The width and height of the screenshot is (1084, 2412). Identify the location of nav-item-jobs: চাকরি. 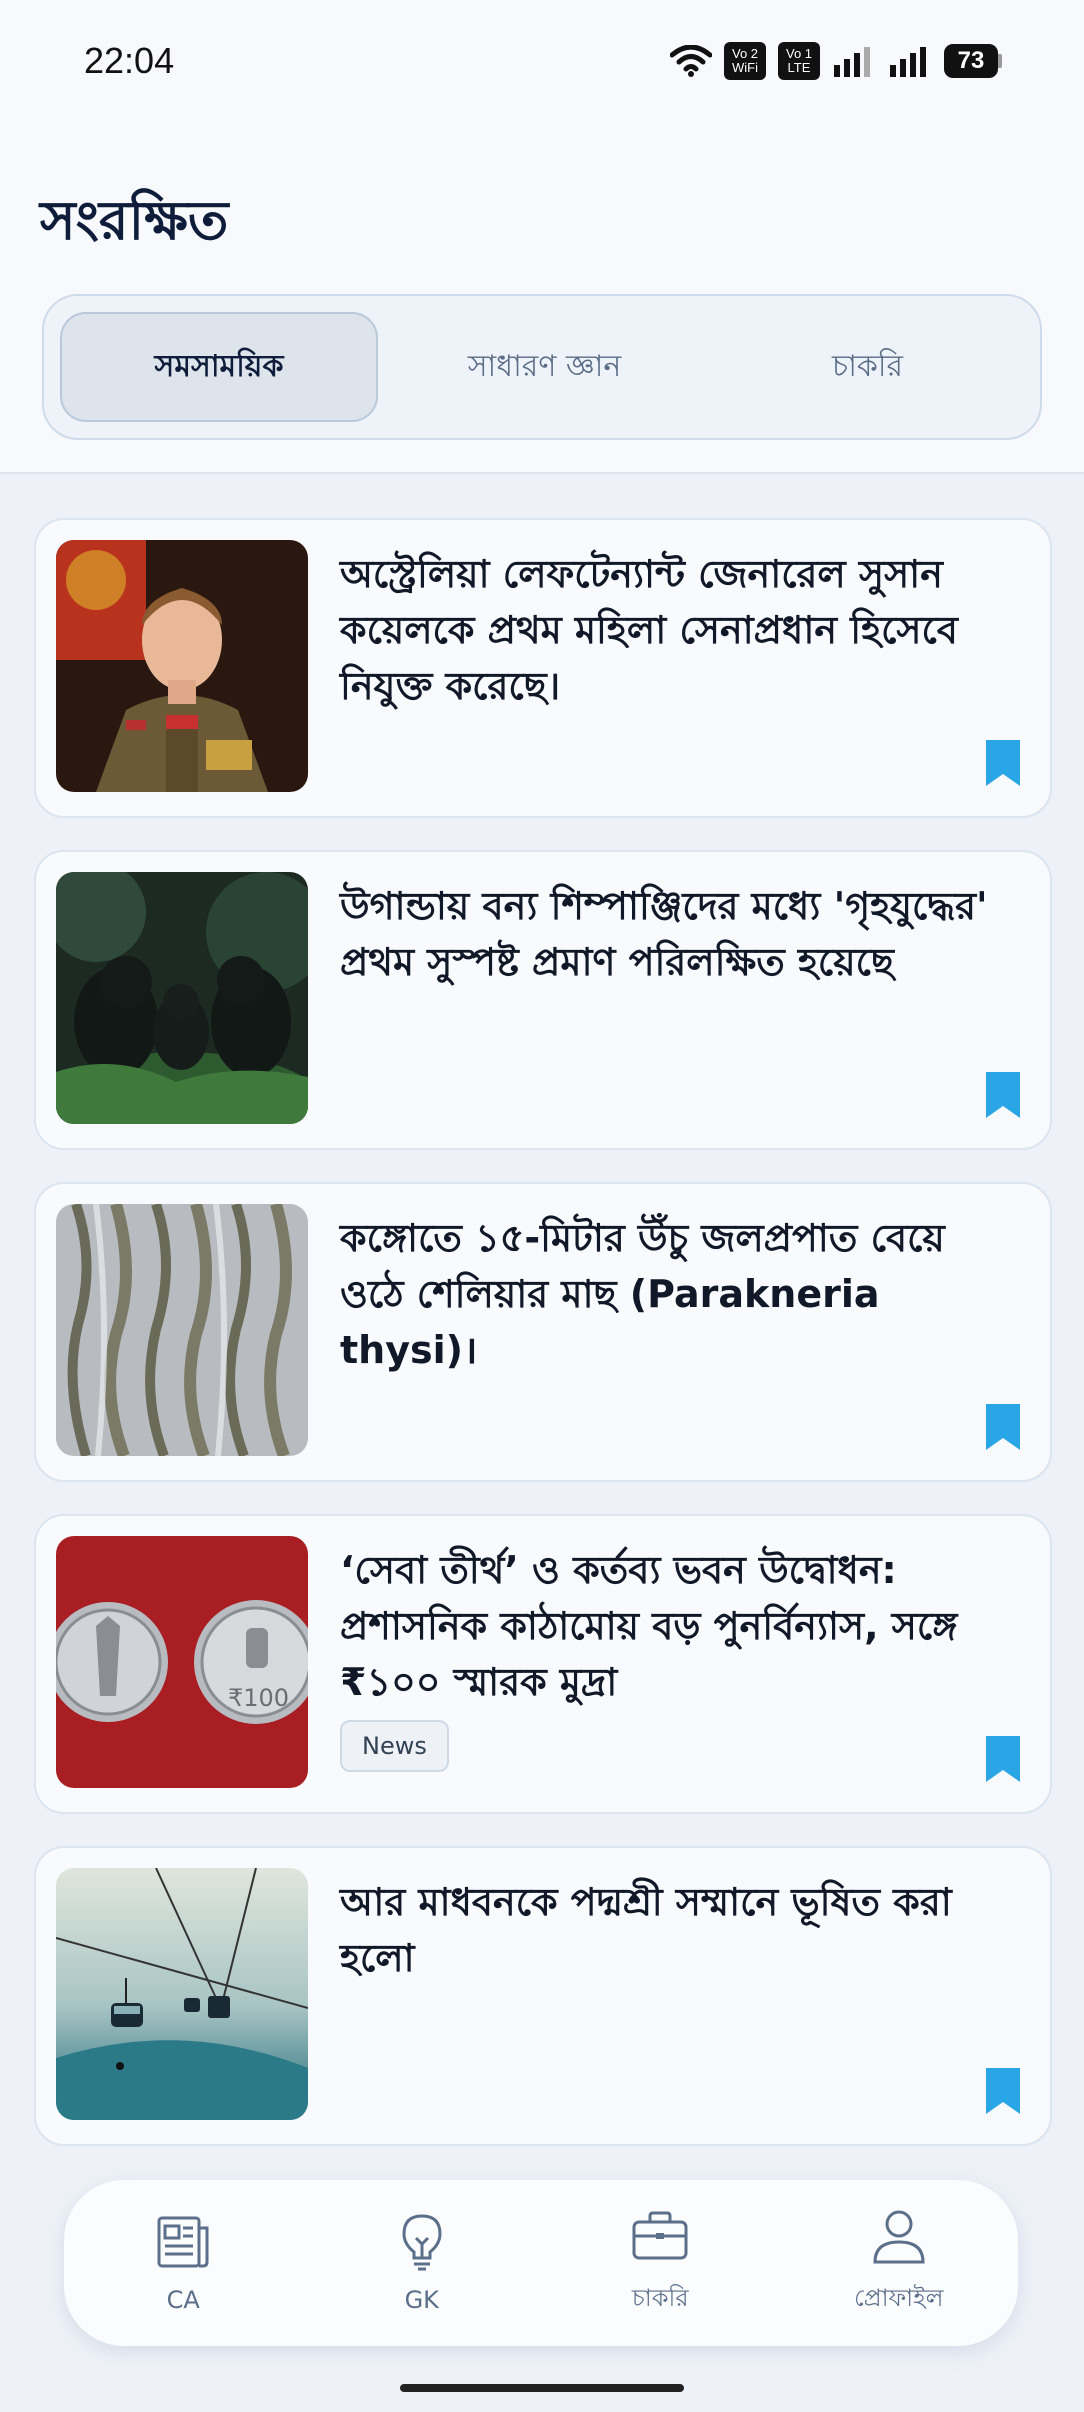
(660, 2263).